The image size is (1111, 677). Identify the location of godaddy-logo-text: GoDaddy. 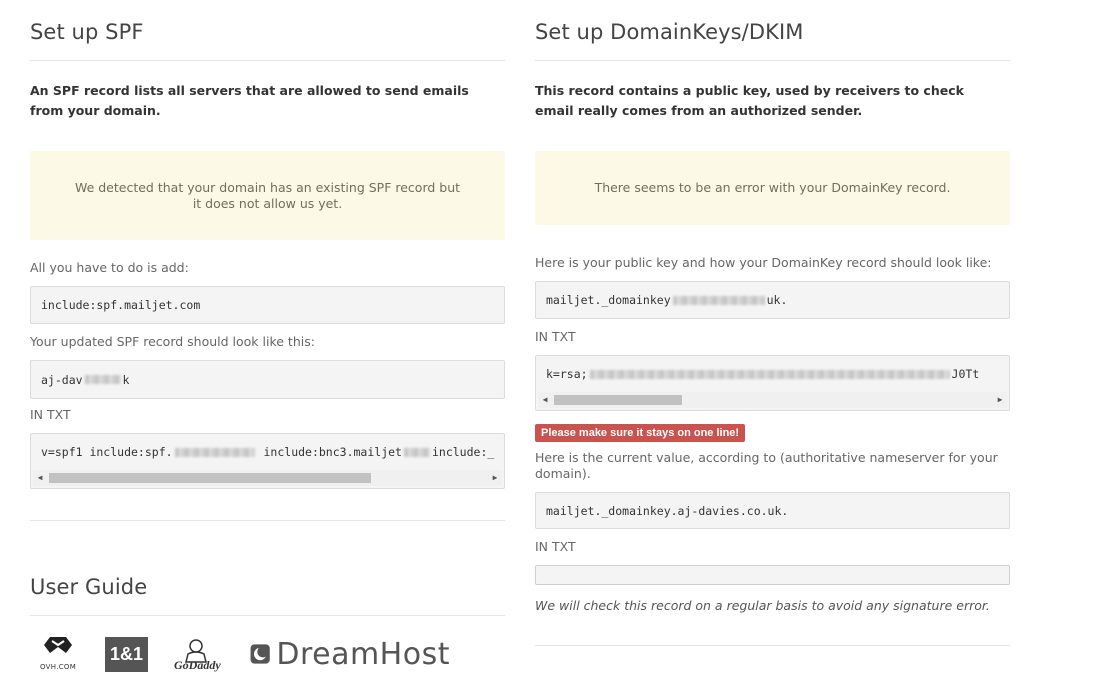
(197, 665).